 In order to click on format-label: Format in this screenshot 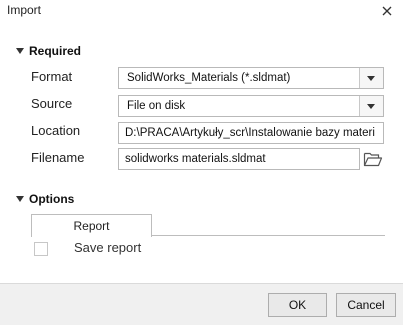, I will do `click(52, 76)`.